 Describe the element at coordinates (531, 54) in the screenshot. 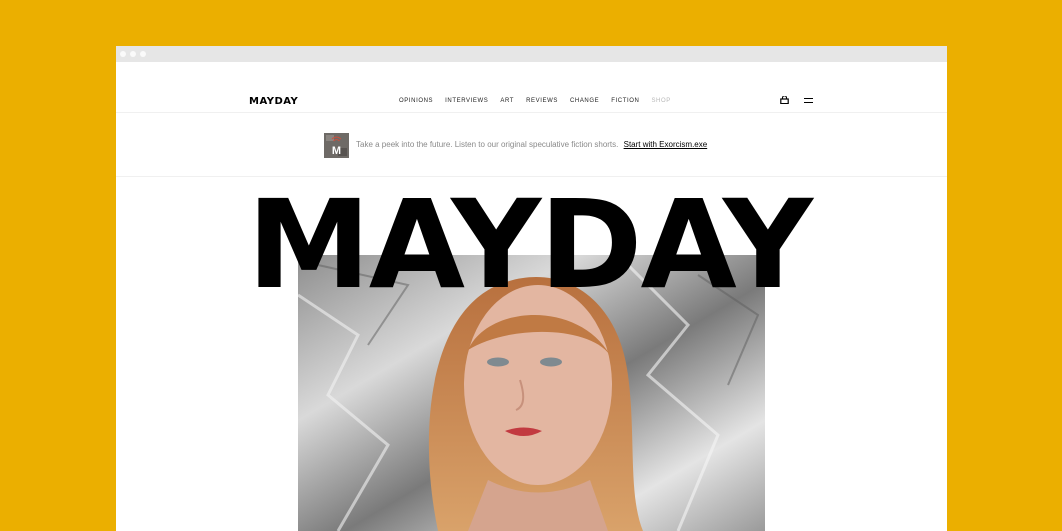

I see `browser-titlebar` at that location.